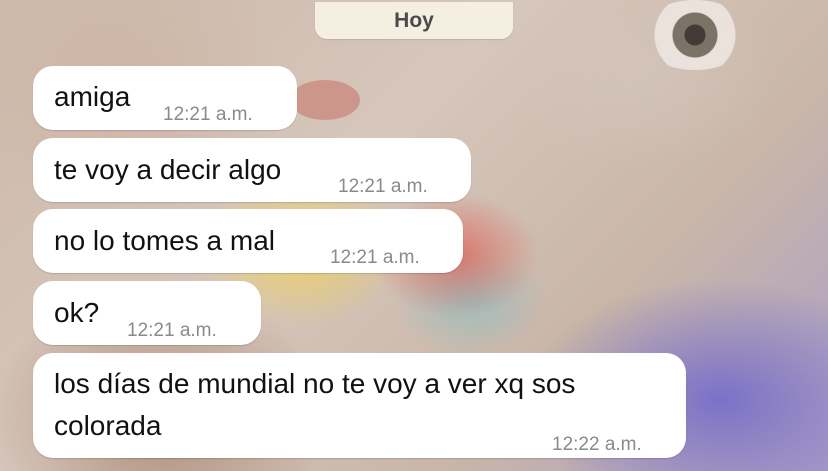 This screenshot has width=828, height=471. I want to click on message-text: ok?, so click(77, 312).